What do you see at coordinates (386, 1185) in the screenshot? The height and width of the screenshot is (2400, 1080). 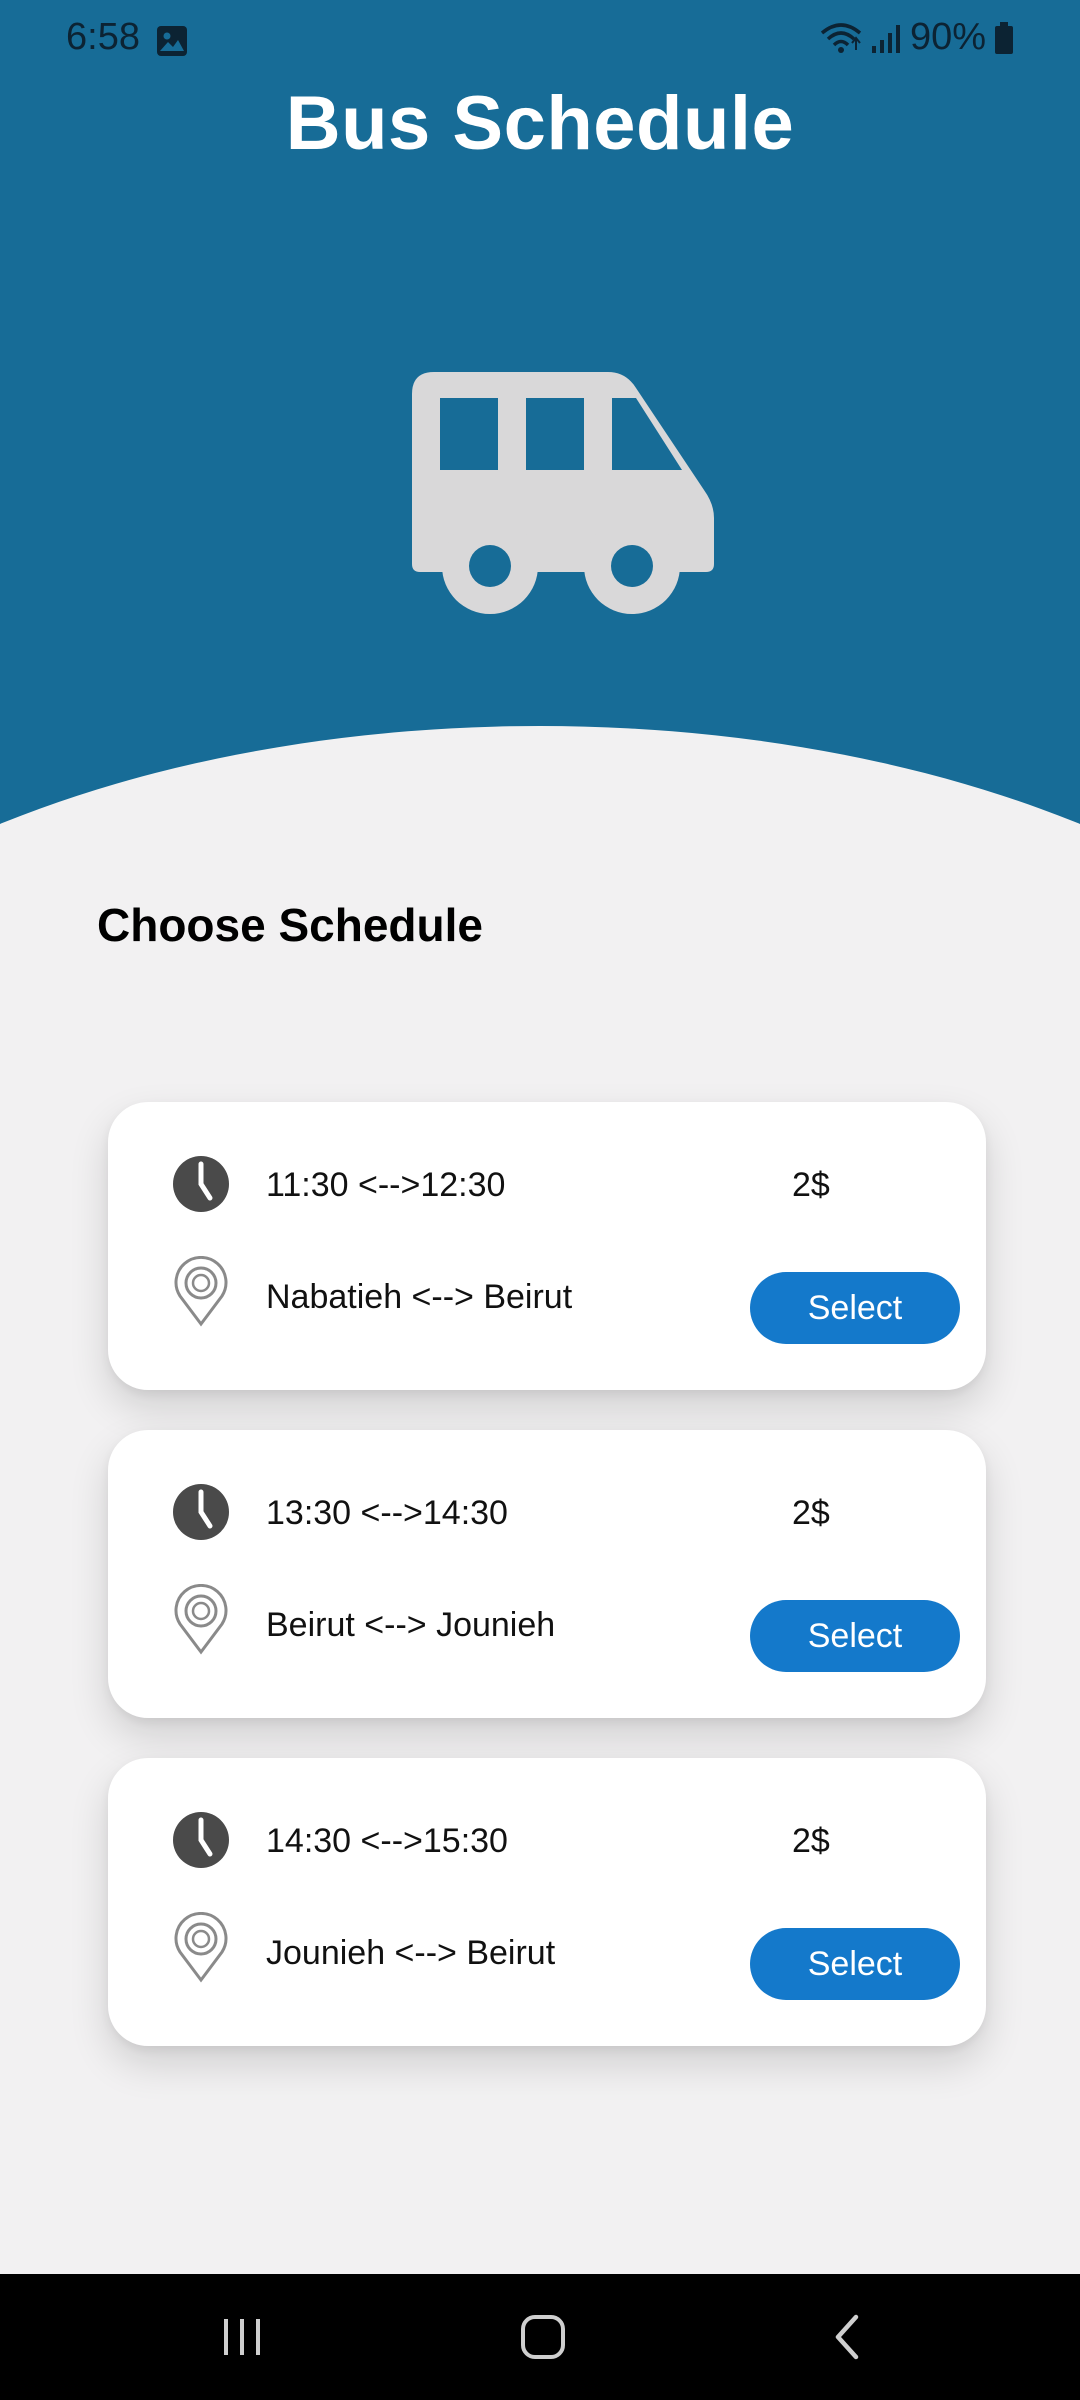 I see `schedule-time: 11:30 <-->12:30` at bounding box center [386, 1185].